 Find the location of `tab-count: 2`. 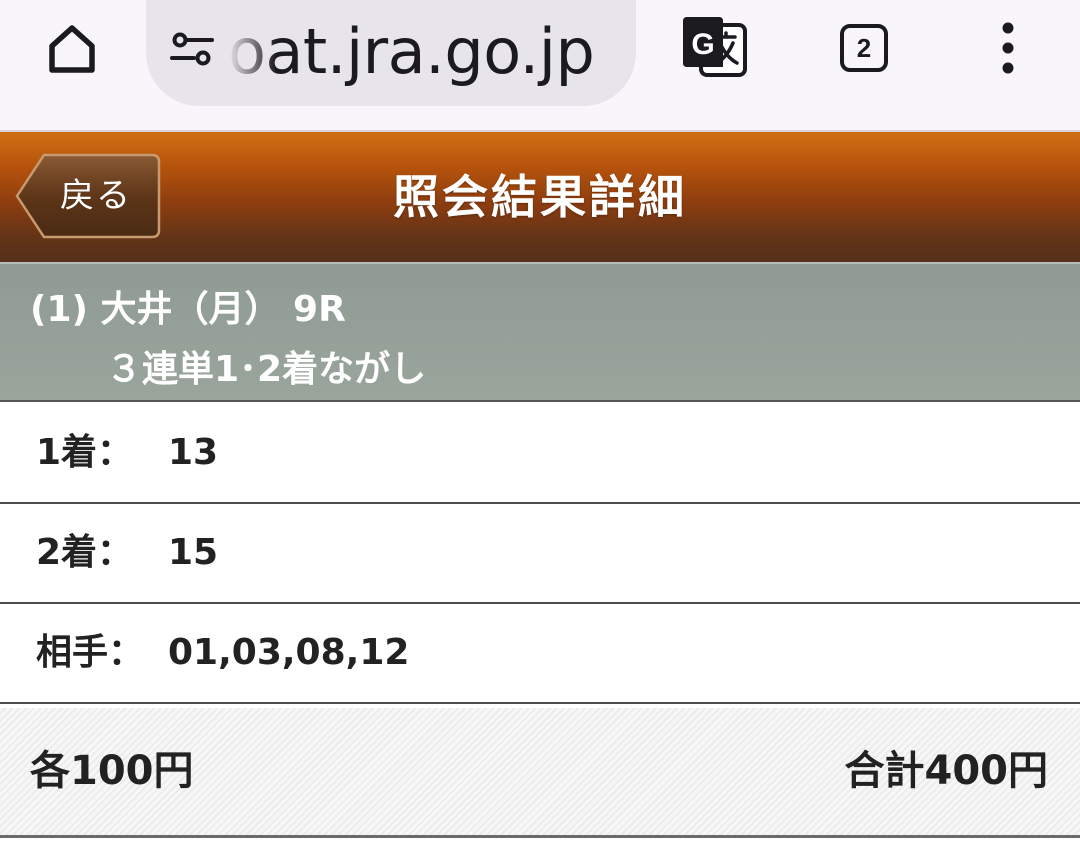

tab-count: 2 is located at coordinates (864, 48).